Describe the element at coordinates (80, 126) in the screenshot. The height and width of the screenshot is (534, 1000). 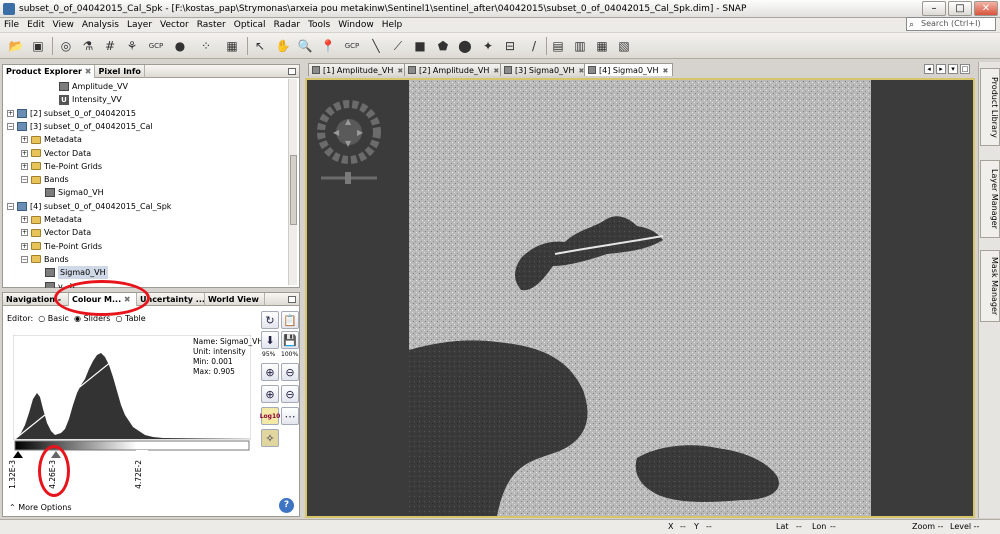
I see `tree-item: − [3] subset_0_of_04042015_Cal` at that location.